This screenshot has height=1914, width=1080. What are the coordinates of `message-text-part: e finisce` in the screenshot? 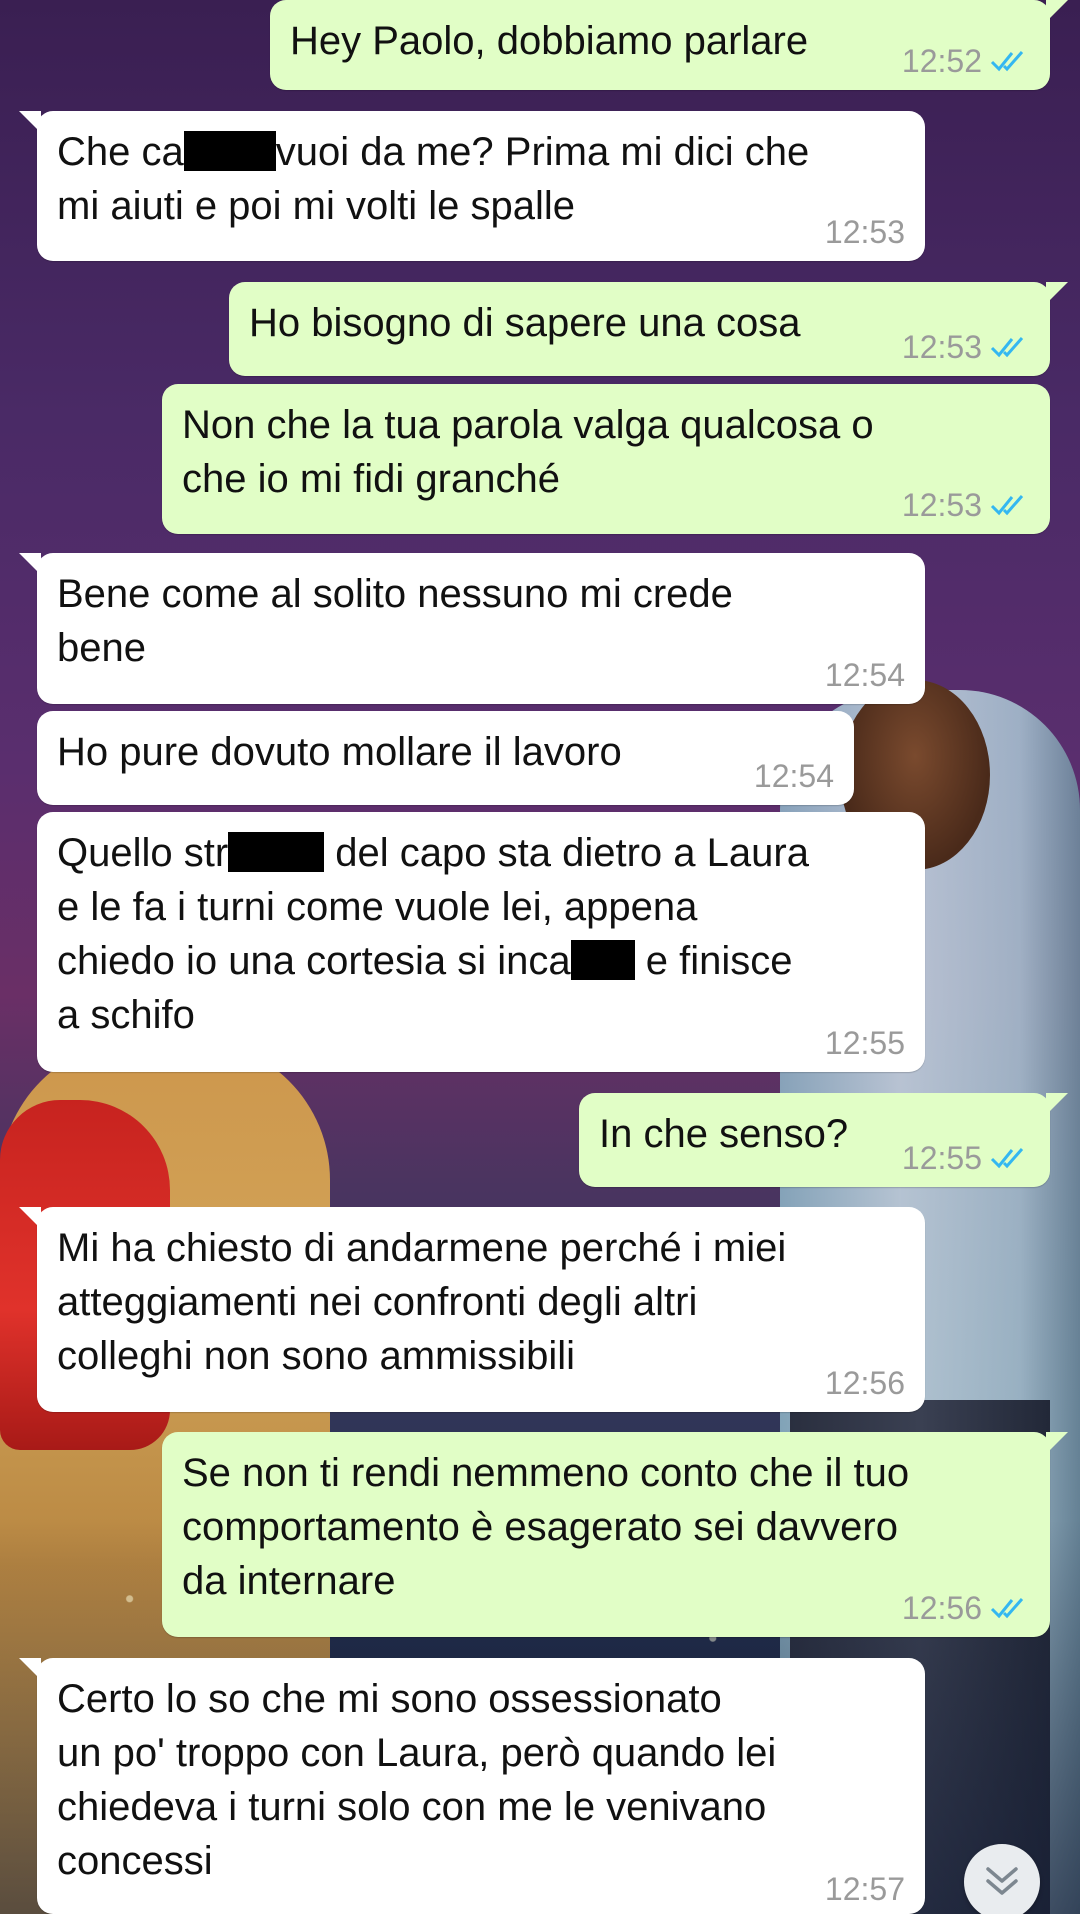 It's located at (713, 961).